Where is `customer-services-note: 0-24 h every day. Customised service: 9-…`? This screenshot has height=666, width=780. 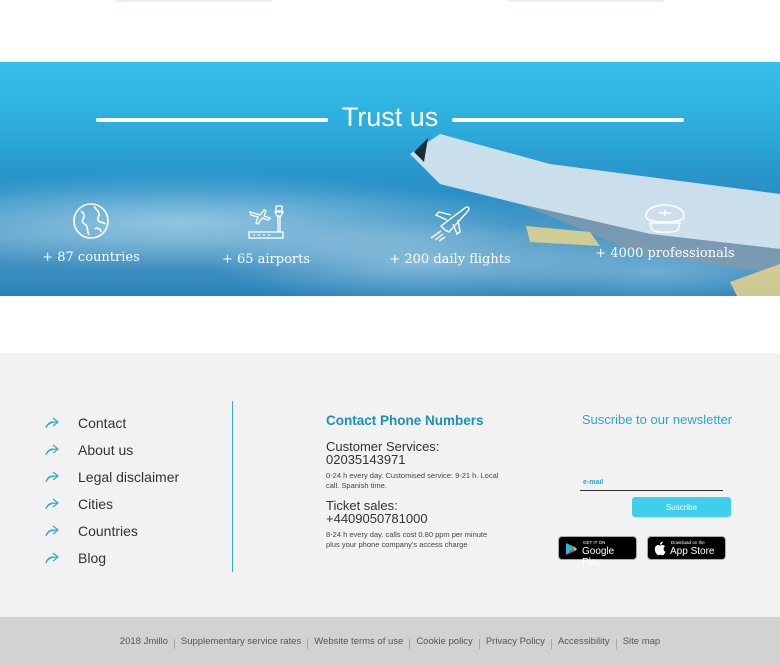
customer-services-note: 0-24 h every day. Customised service: 9-… is located at coordinates (412, 480).